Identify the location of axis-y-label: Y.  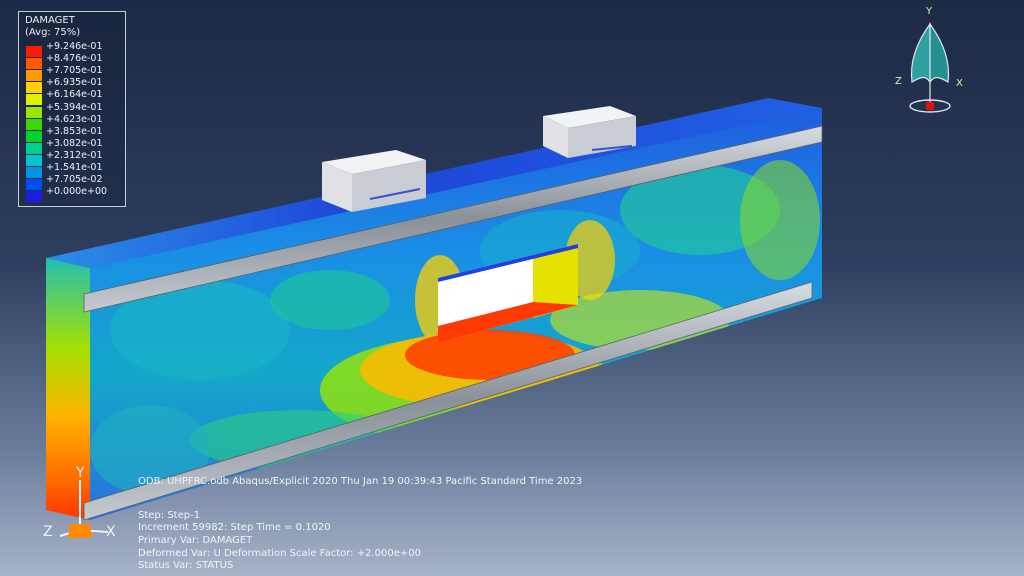
(80, 473).